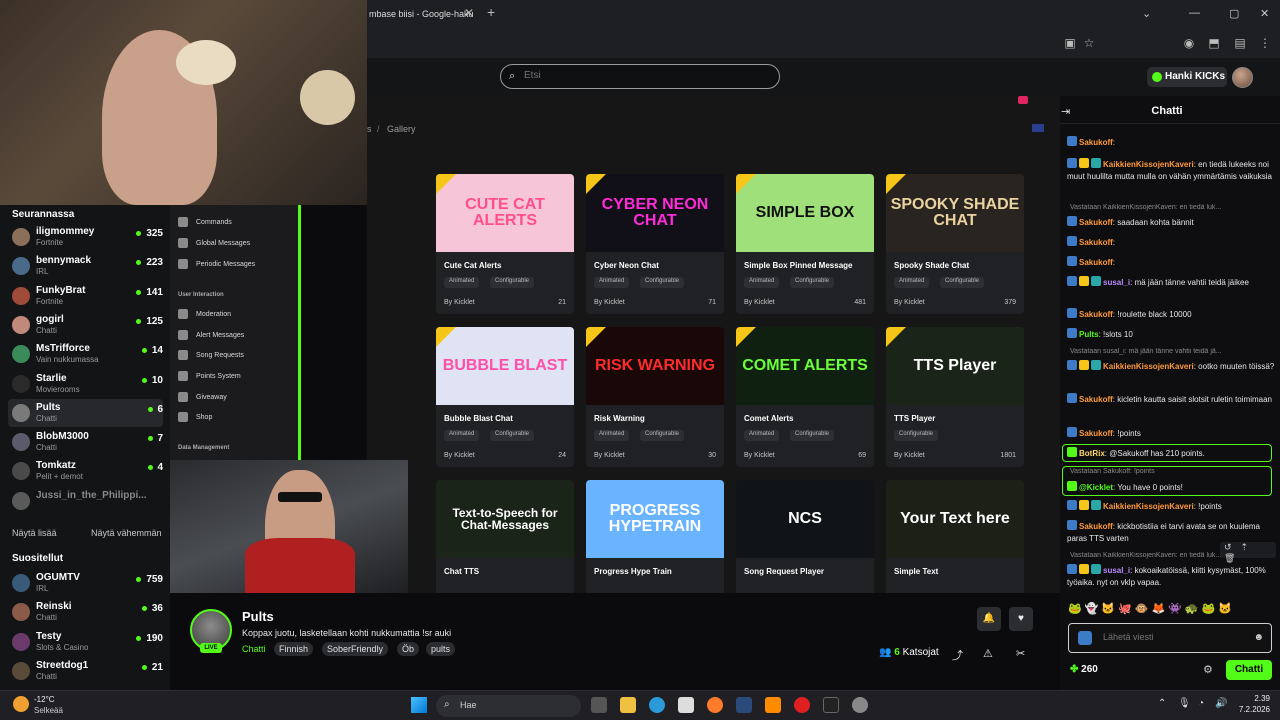 Image resolution: width=1280 pixels, height=720 pixels. Describe the element at coordinates (1092, 453) in the screenshot. I see `chat-username: BotRix` at that location.